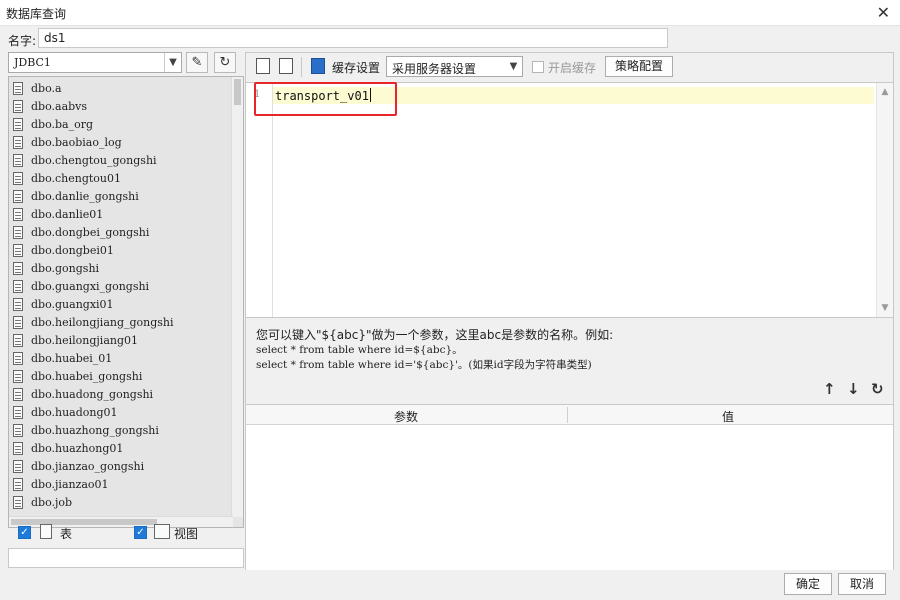 The image size is (900, 600). I want to click on table-row: dbo.jianzao01, so click(119, 484).